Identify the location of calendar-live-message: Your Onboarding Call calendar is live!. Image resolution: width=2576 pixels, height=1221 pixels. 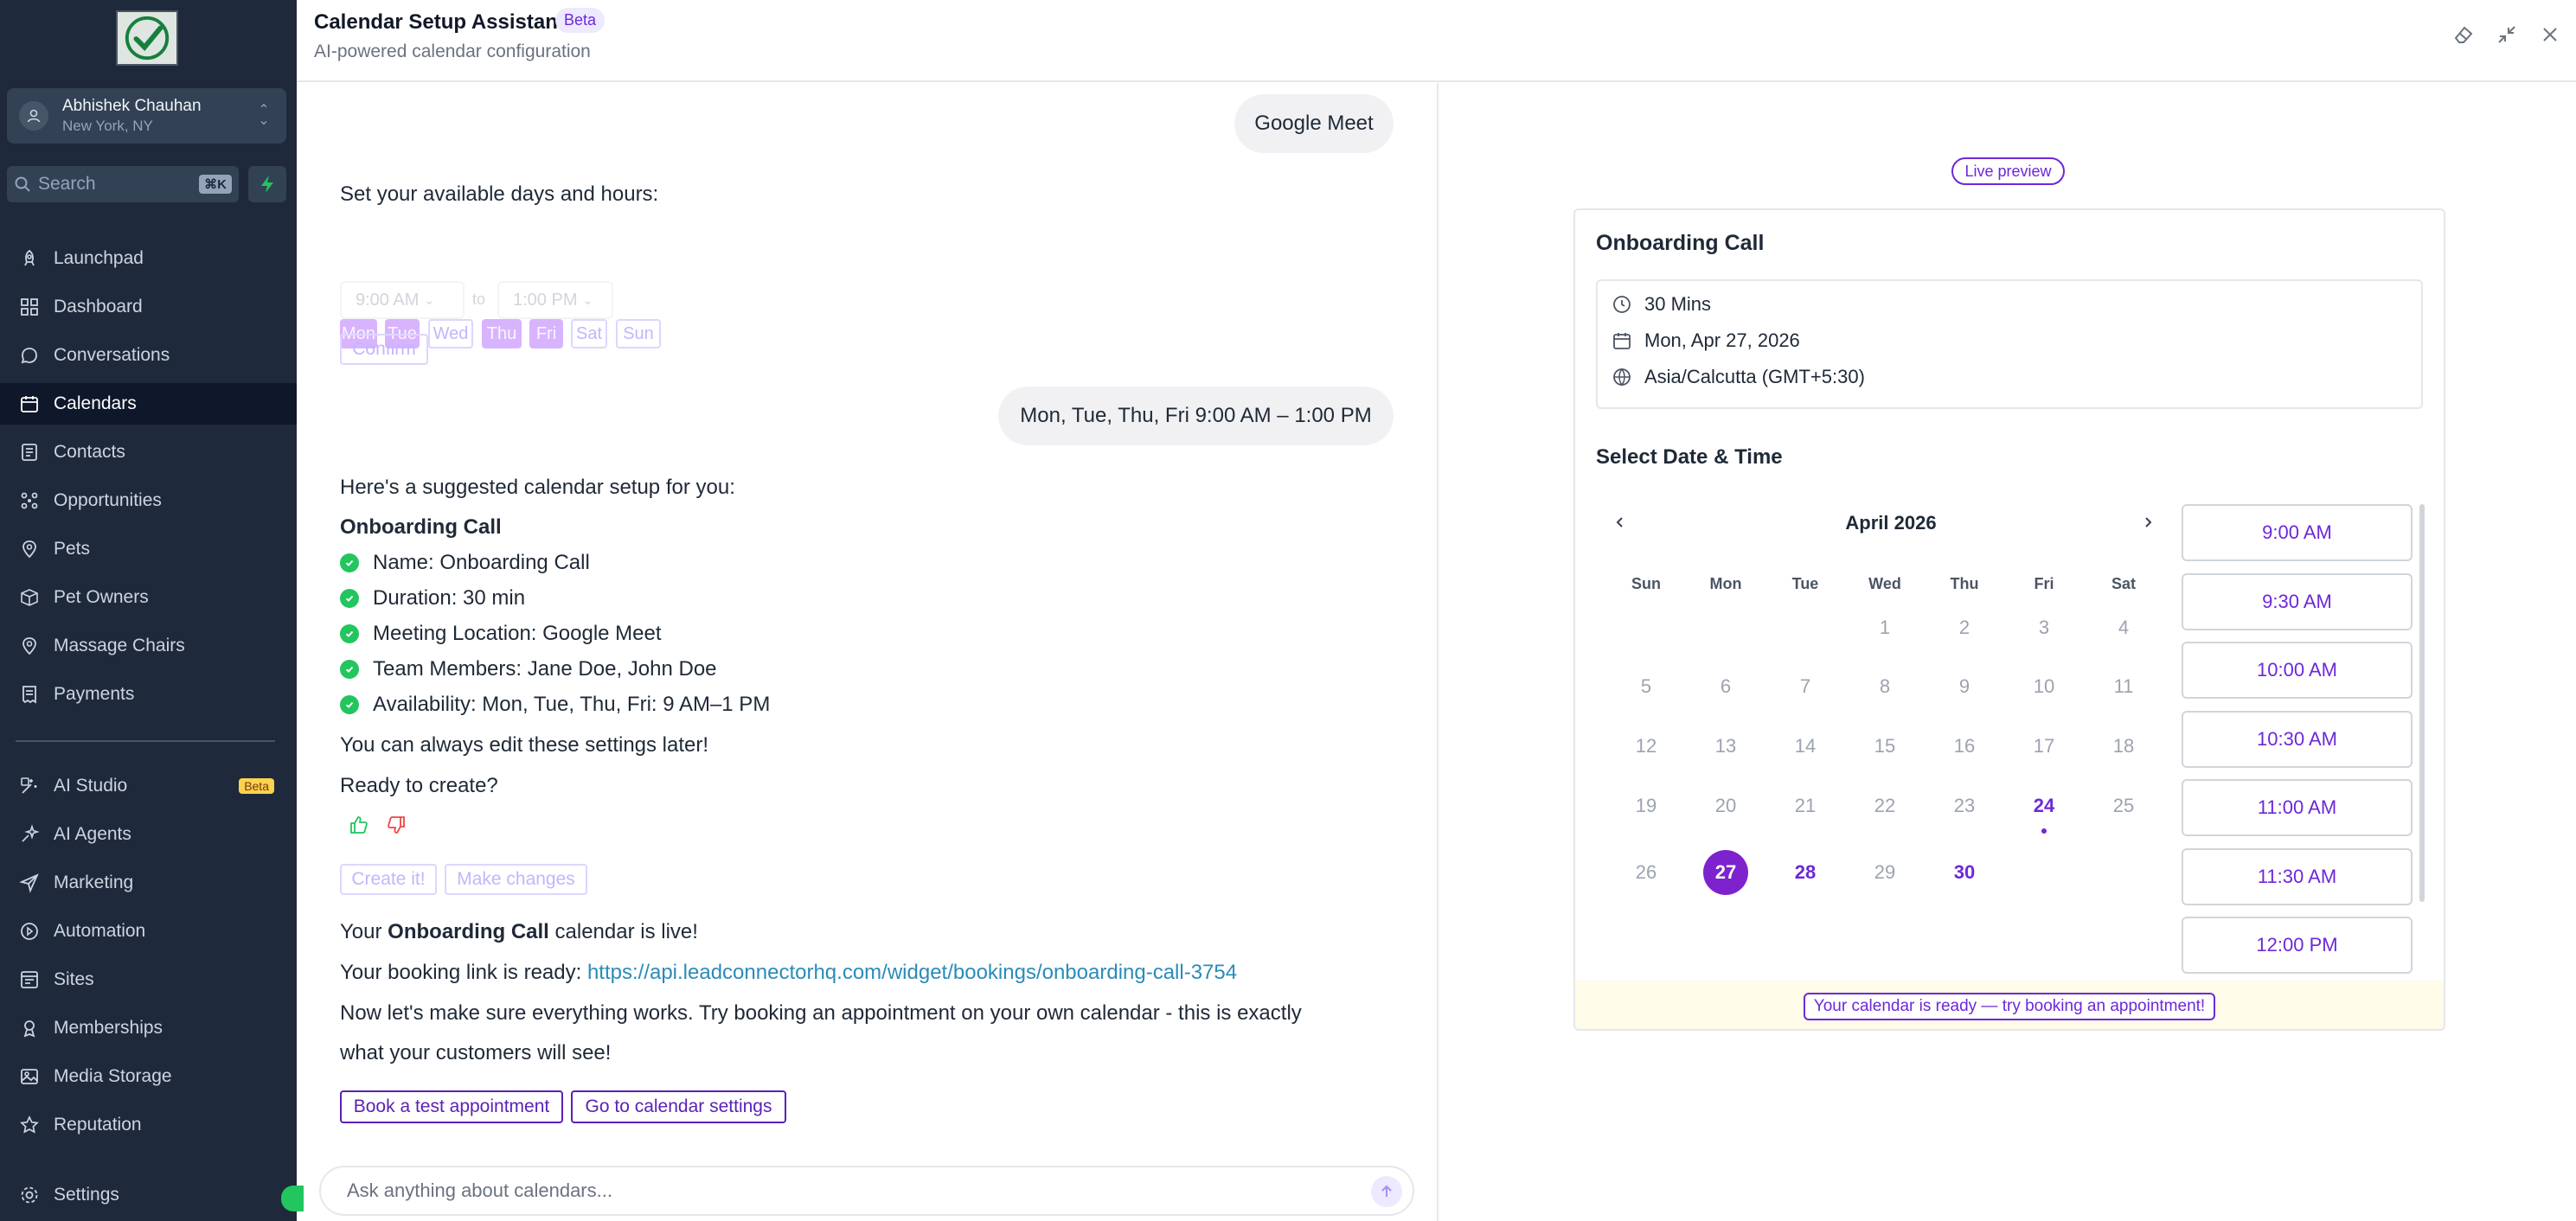
(519, 931).